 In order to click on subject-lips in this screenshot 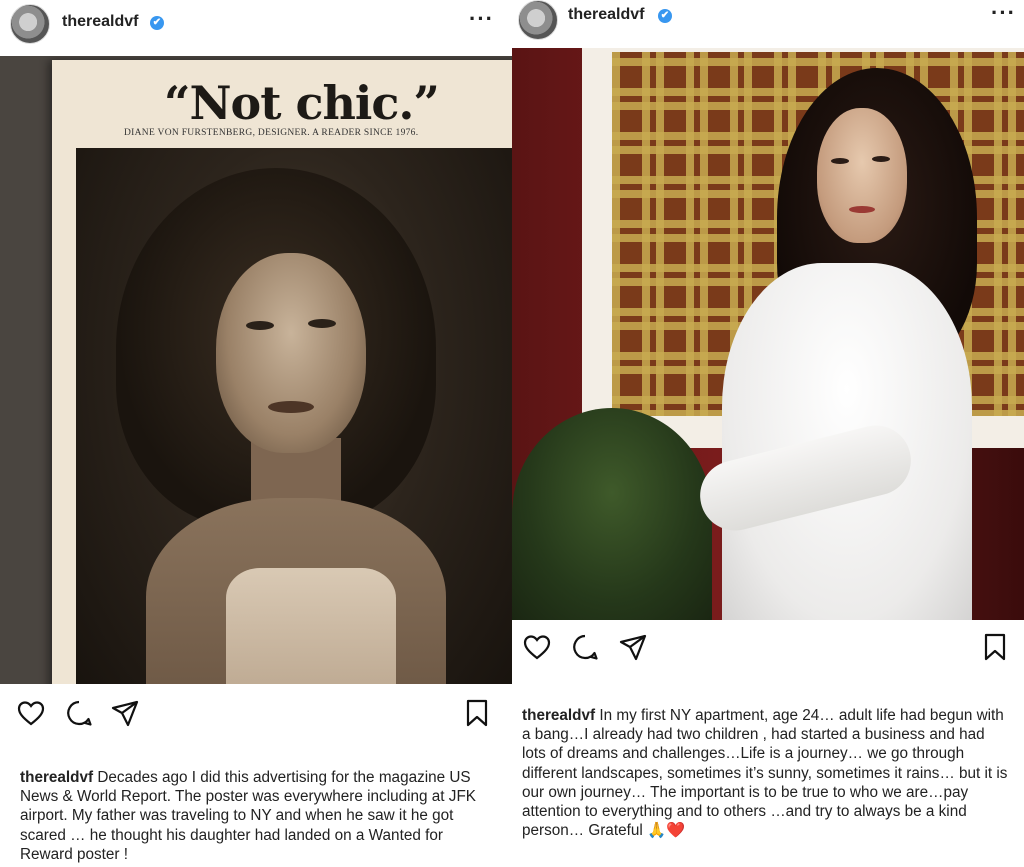, I will do `click(862, 209)`.